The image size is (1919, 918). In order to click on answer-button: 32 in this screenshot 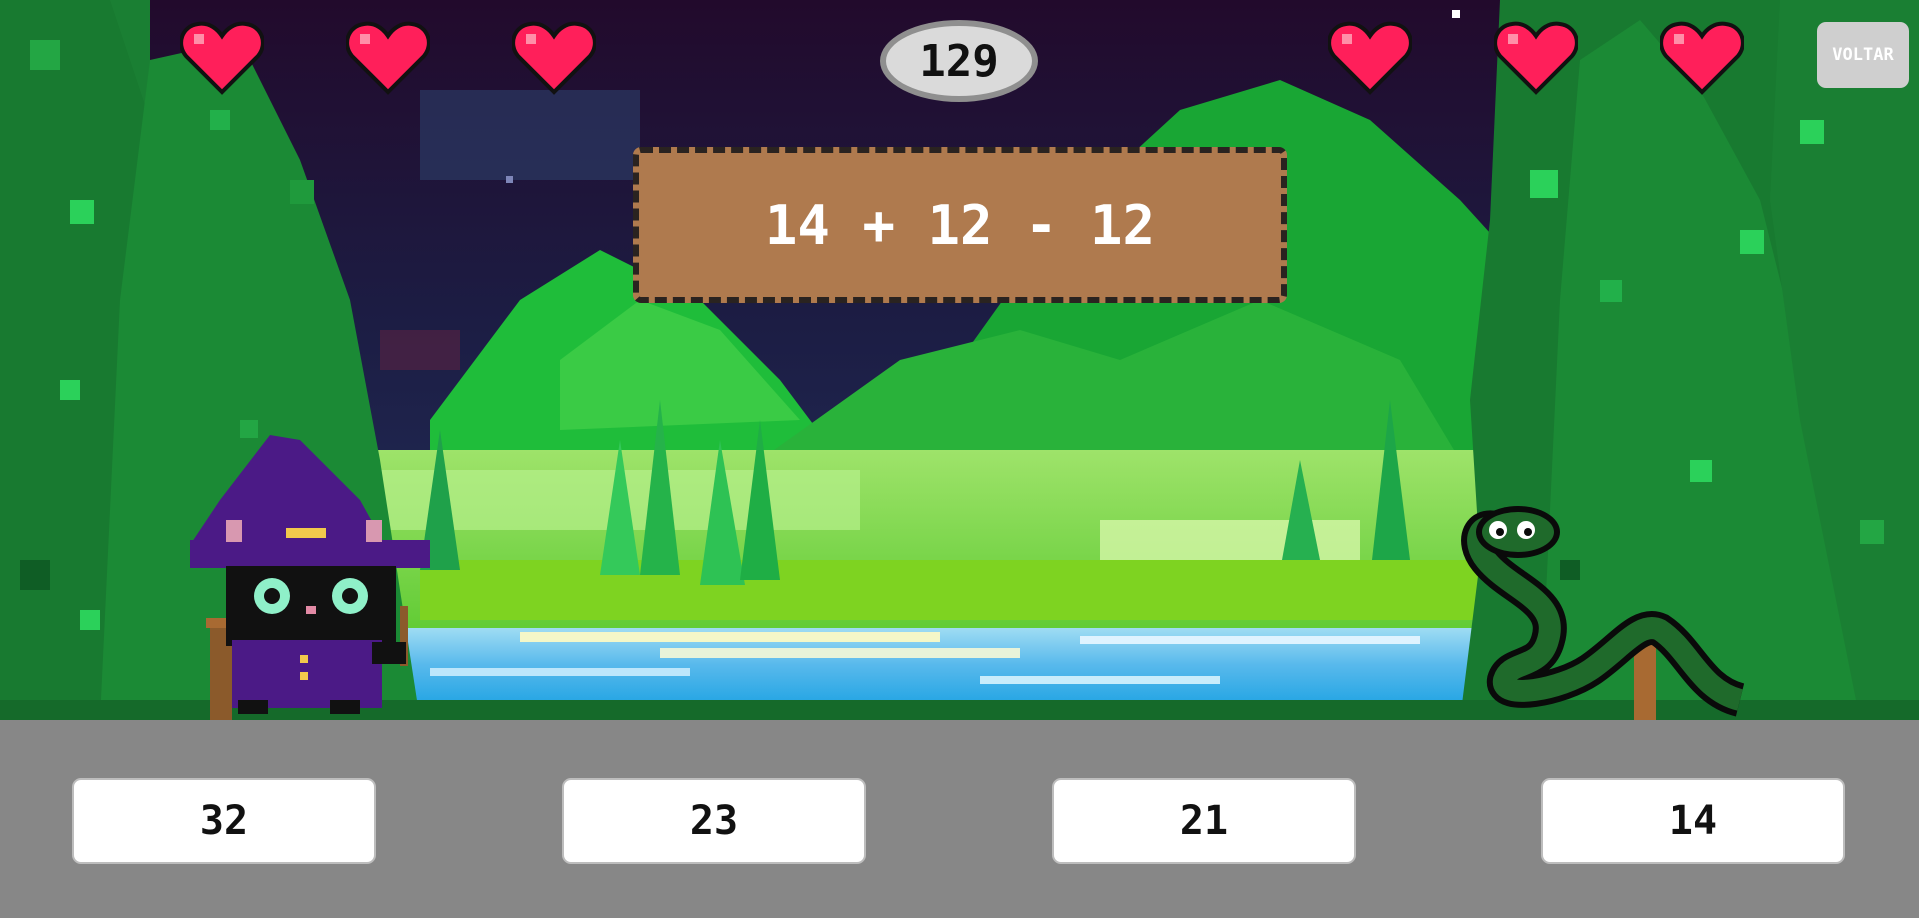, I will do `click(224, 821)`.